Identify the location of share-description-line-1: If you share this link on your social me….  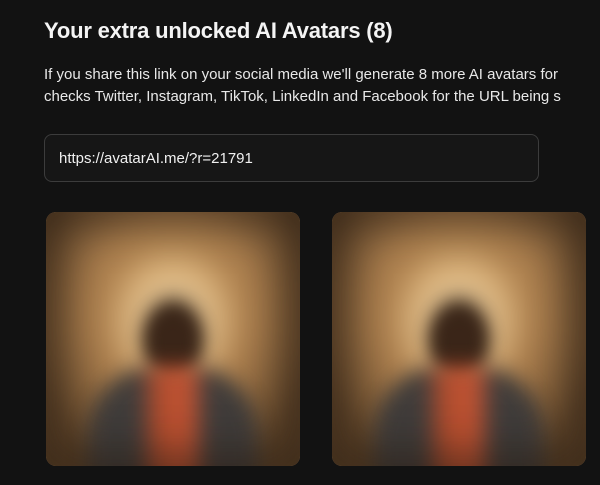
(301, 74).